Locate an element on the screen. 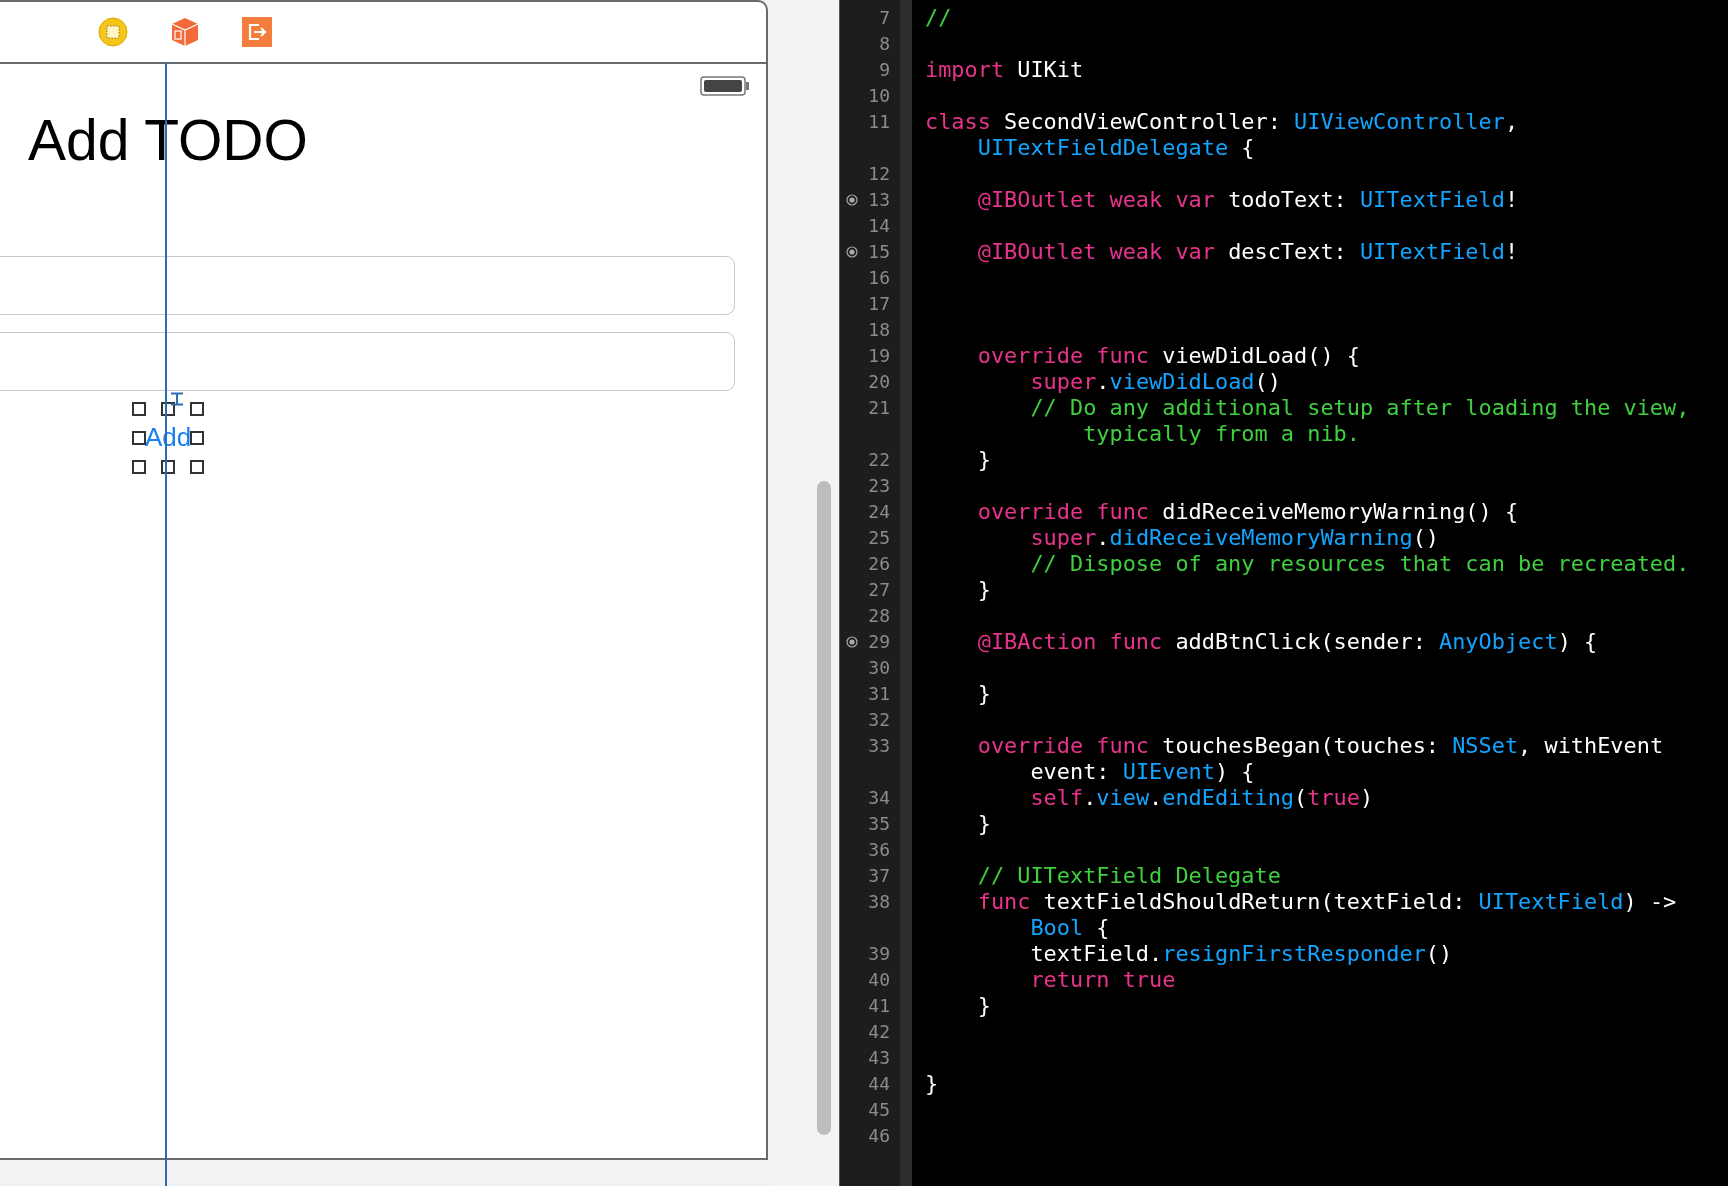 Image resolution: width=1728 pixels, height=1186 pixels. line-number: 35 is located at coordinates (879, 824).